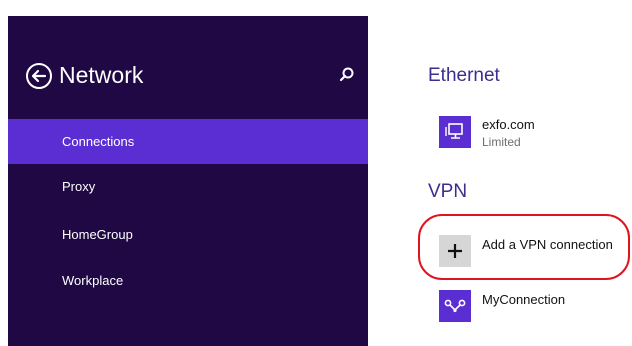  What do you see at coordinates (455, 306) in the screenshot?
I see `vpn-icon` at bounding box center [455, 306].